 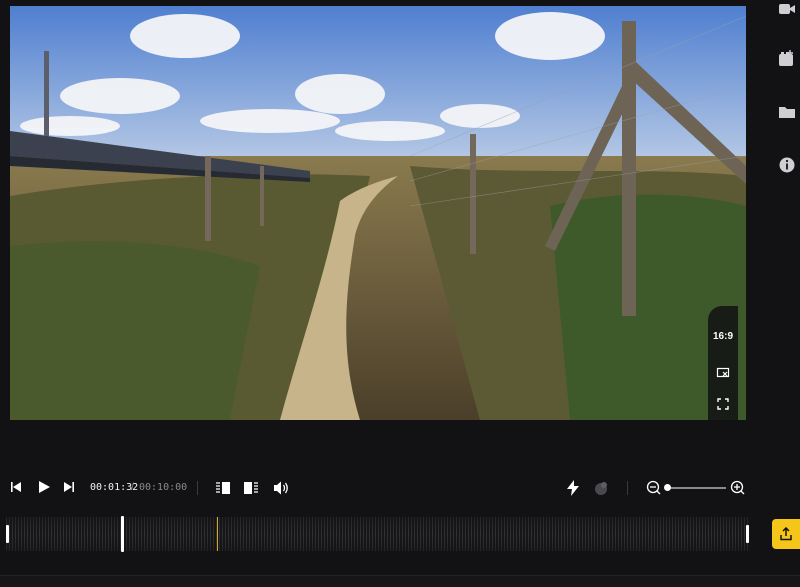 What do you see at coordinates (573, 488) in the screenshot?
I see `flash-icon` at bounding box center [573, 488].